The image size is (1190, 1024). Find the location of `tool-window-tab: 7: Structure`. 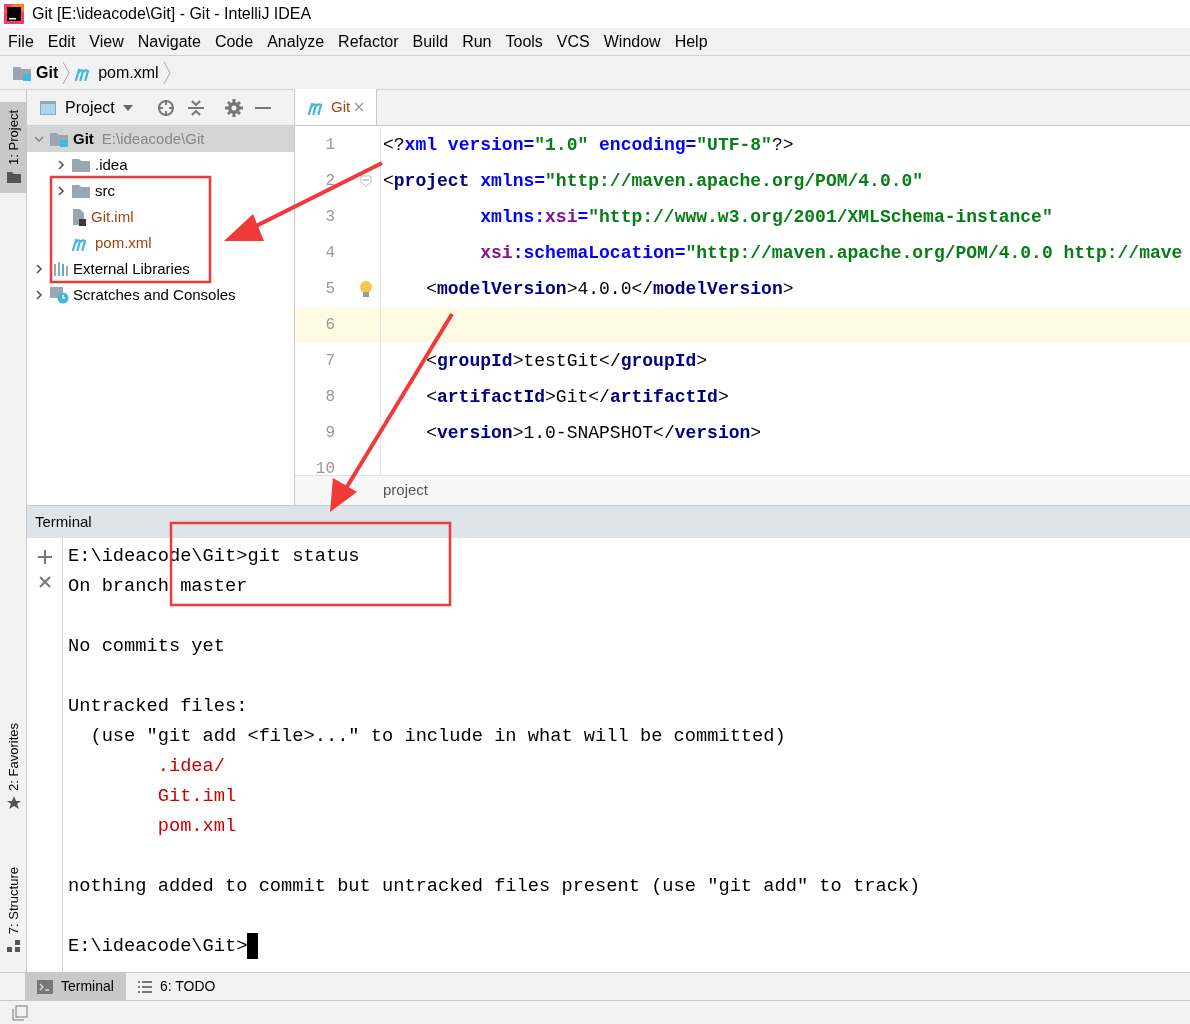

tool-window-tab: 7: Structure is located at coordinates (13, 910).